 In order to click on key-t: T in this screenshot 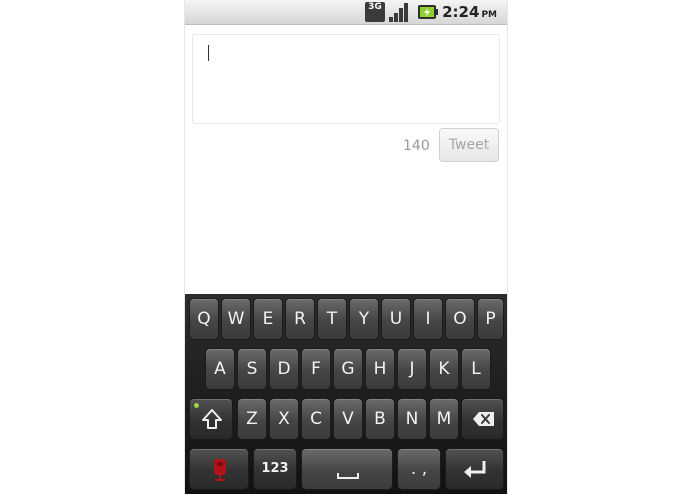, I will do `click(332, 319)`.